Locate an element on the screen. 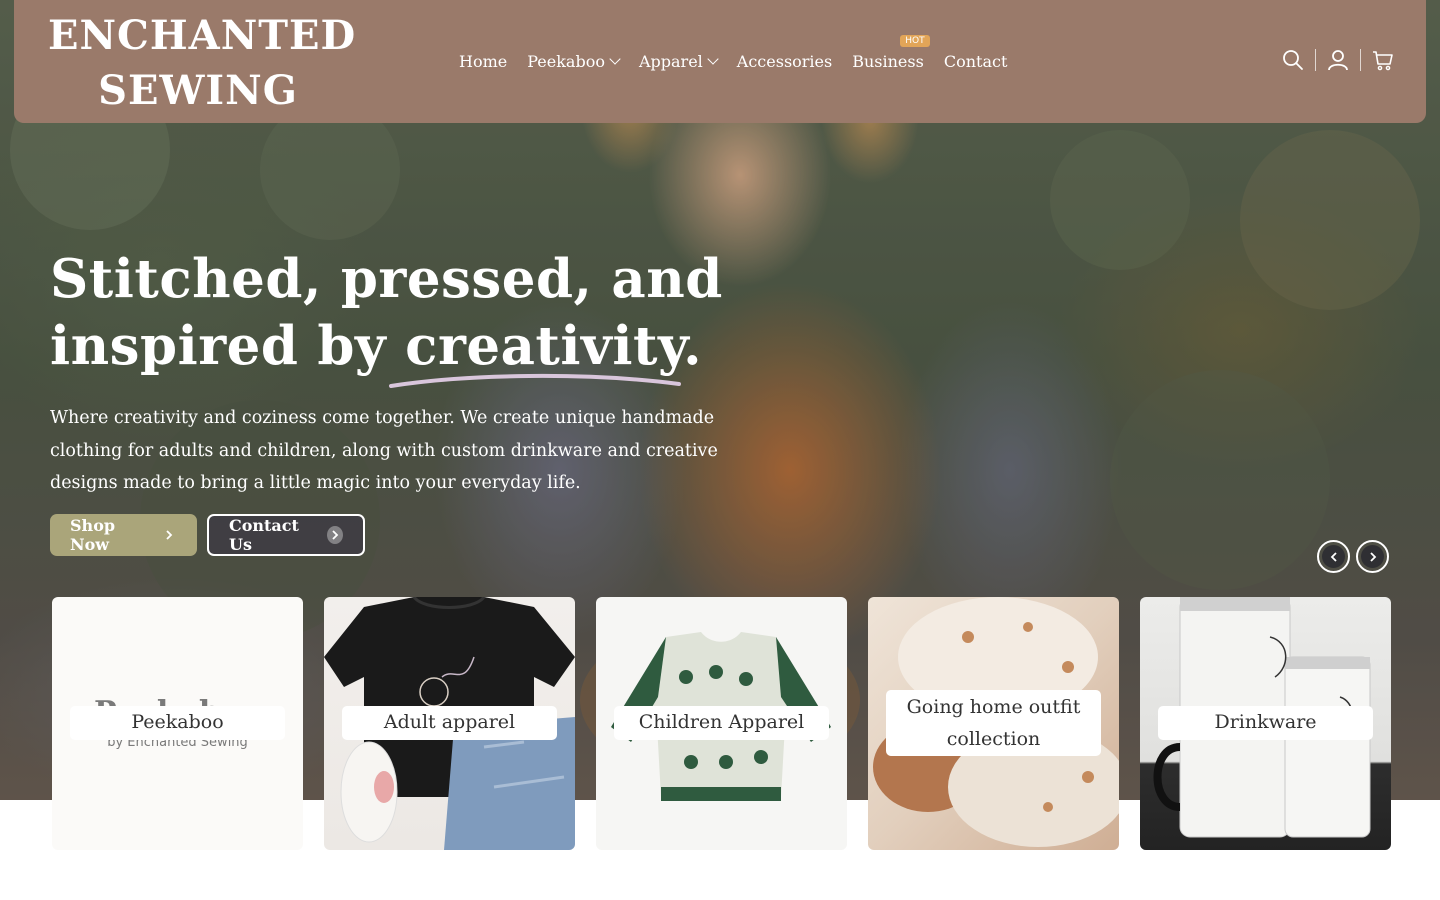 The height and width of the screenshot is (900, 1440). nav-item-business: Business HOT is located at coordinates (888, 54).